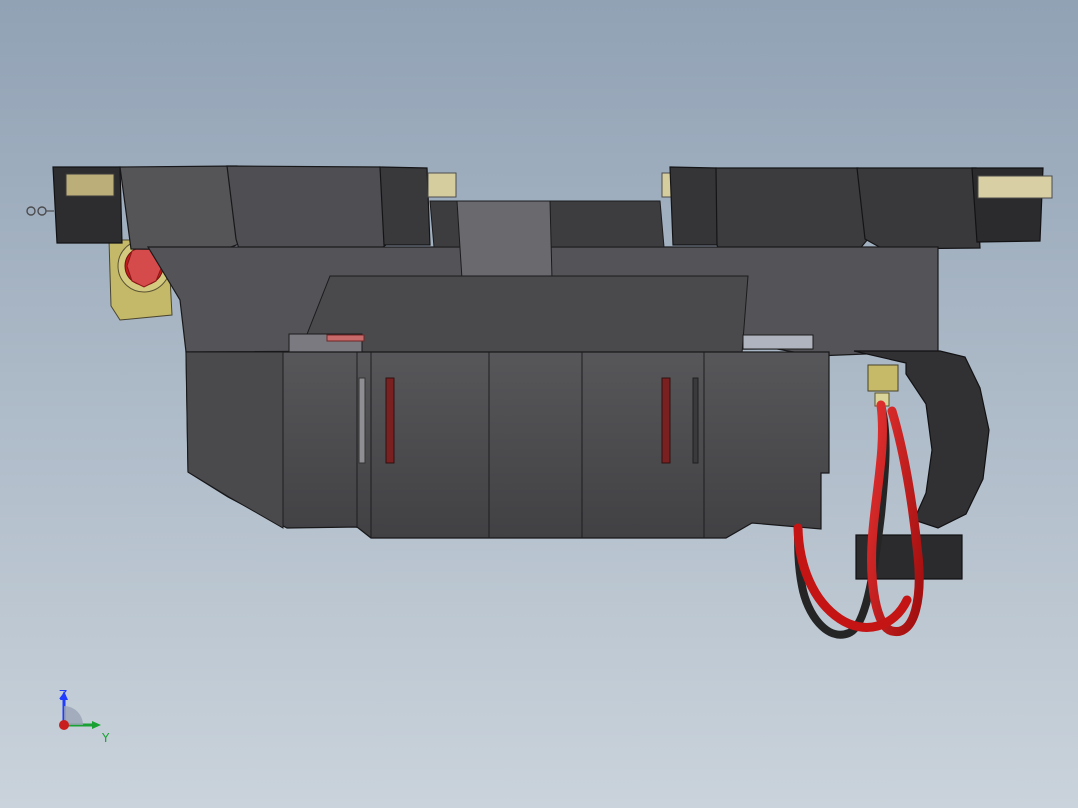  I want to click on triad-z-label: Z, so click(63, 695).